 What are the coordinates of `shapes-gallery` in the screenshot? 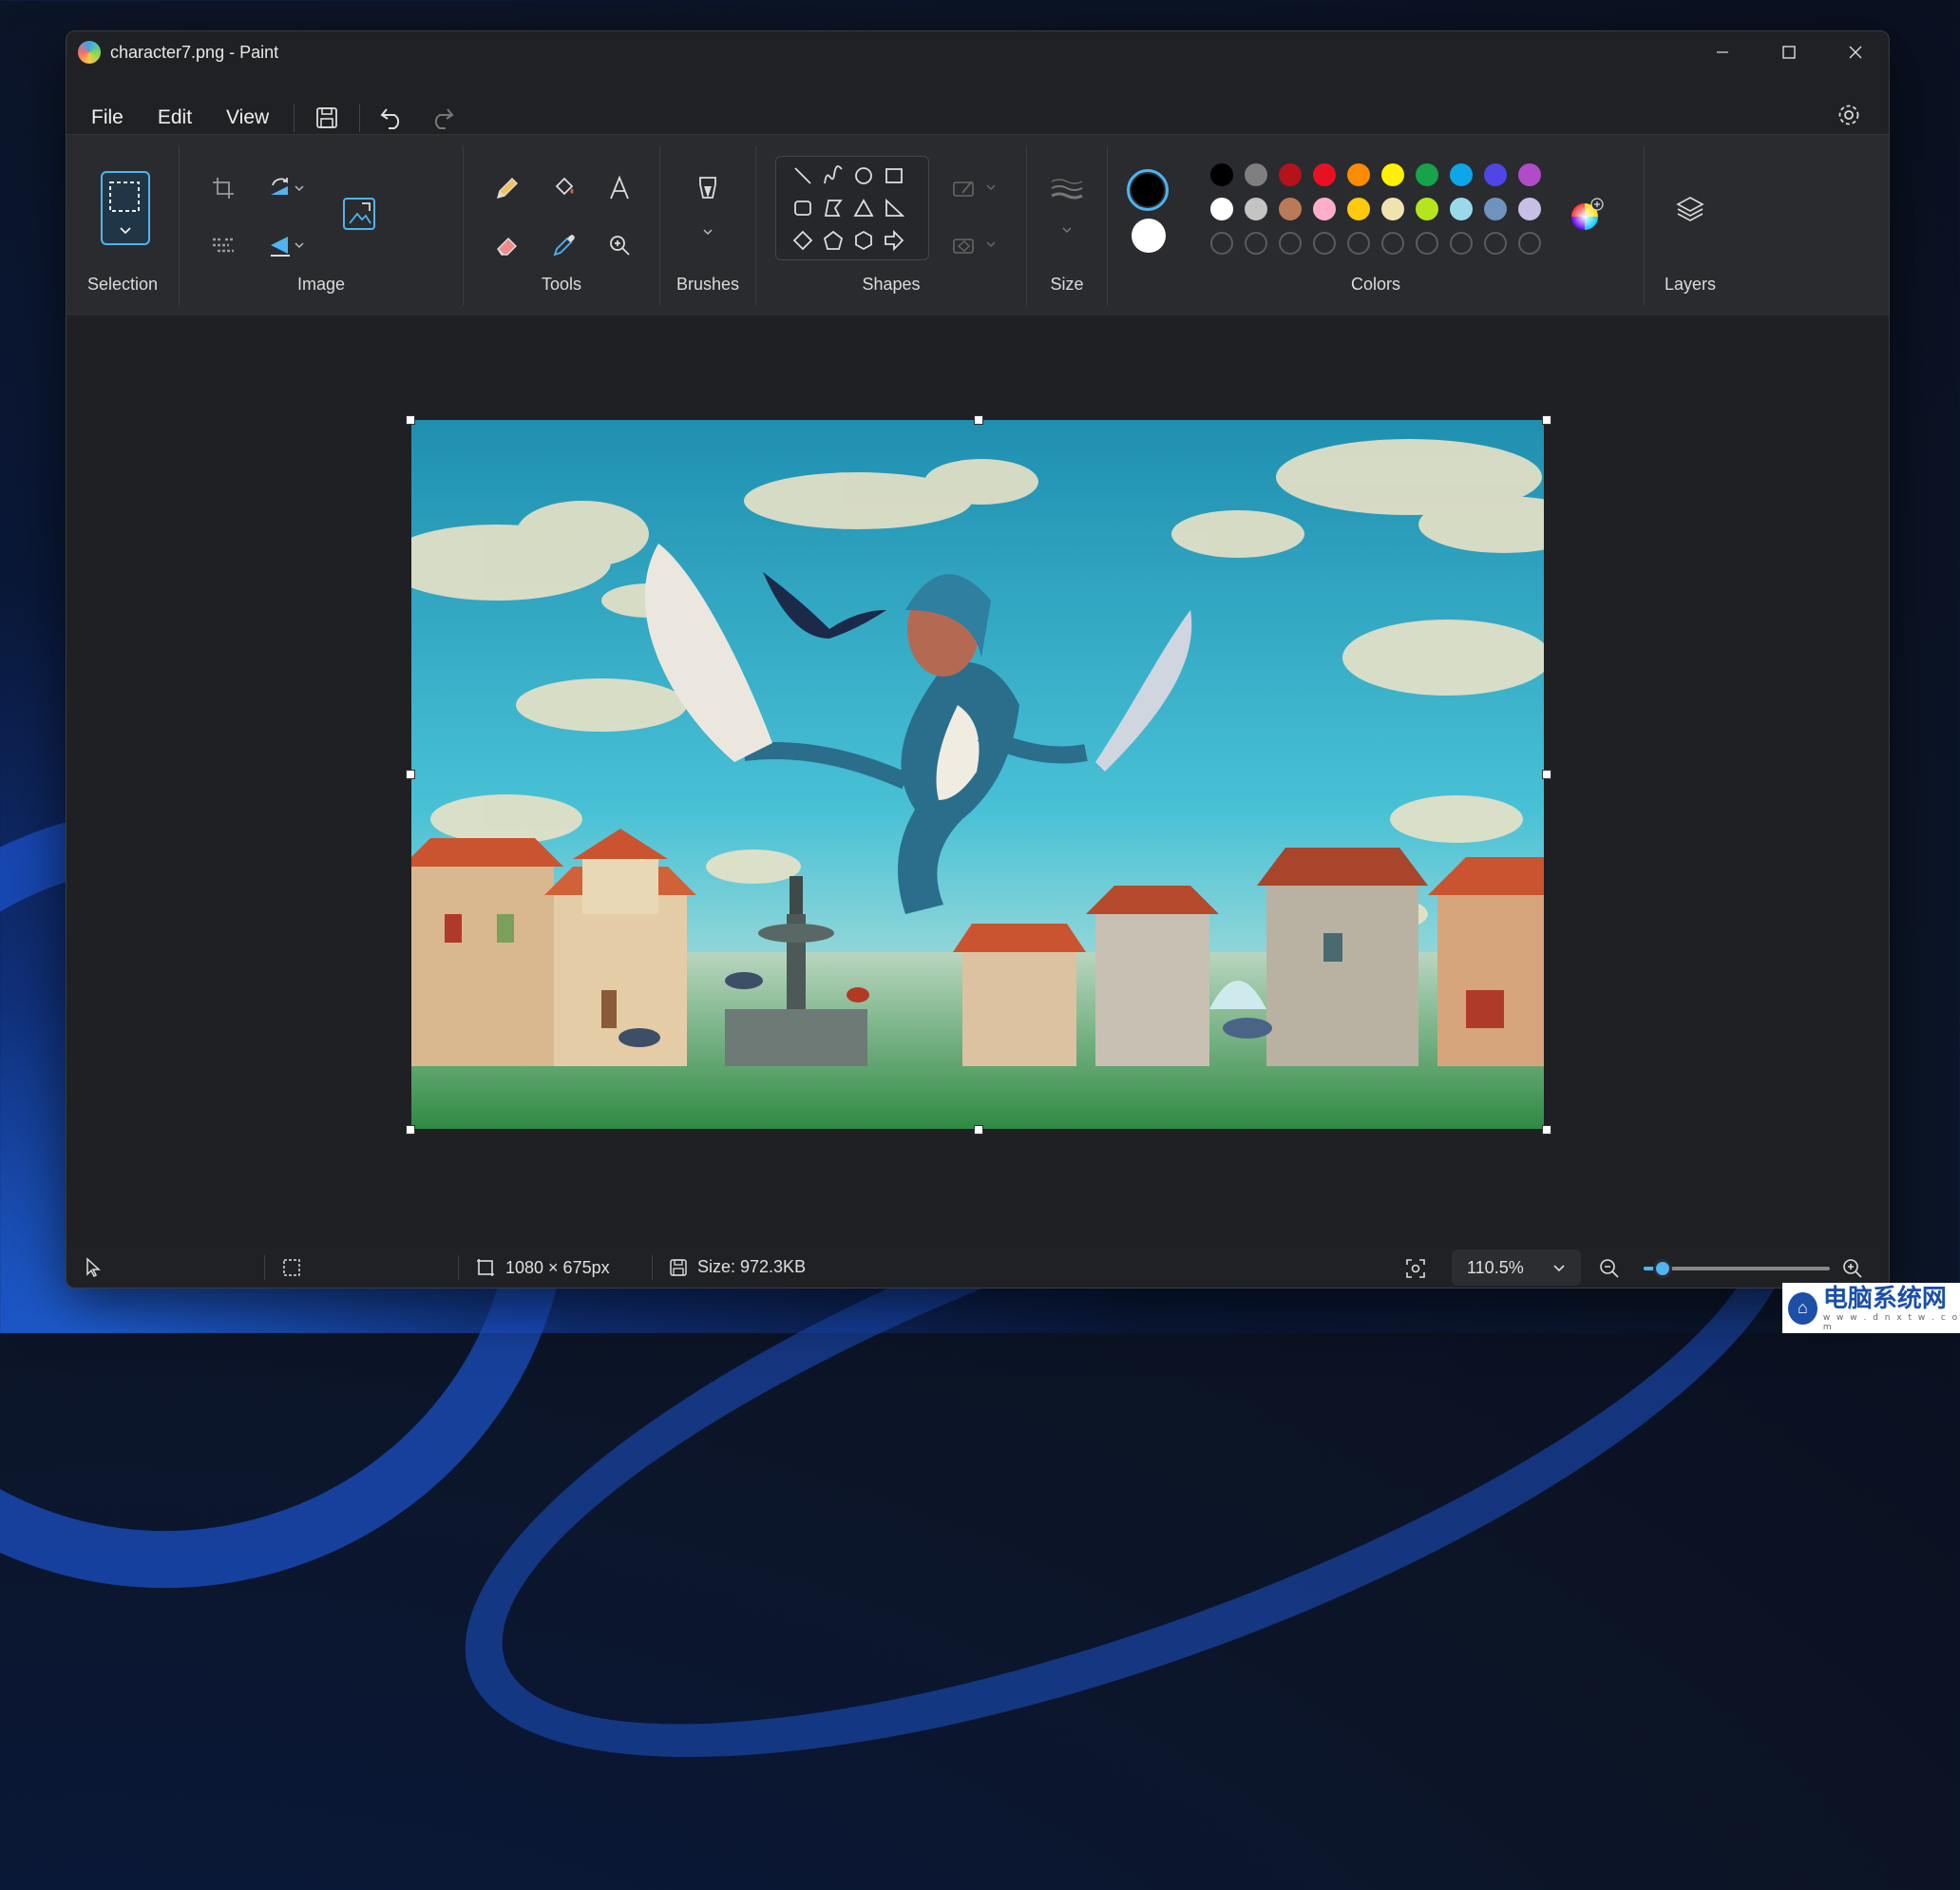 It's located at (852, 208).